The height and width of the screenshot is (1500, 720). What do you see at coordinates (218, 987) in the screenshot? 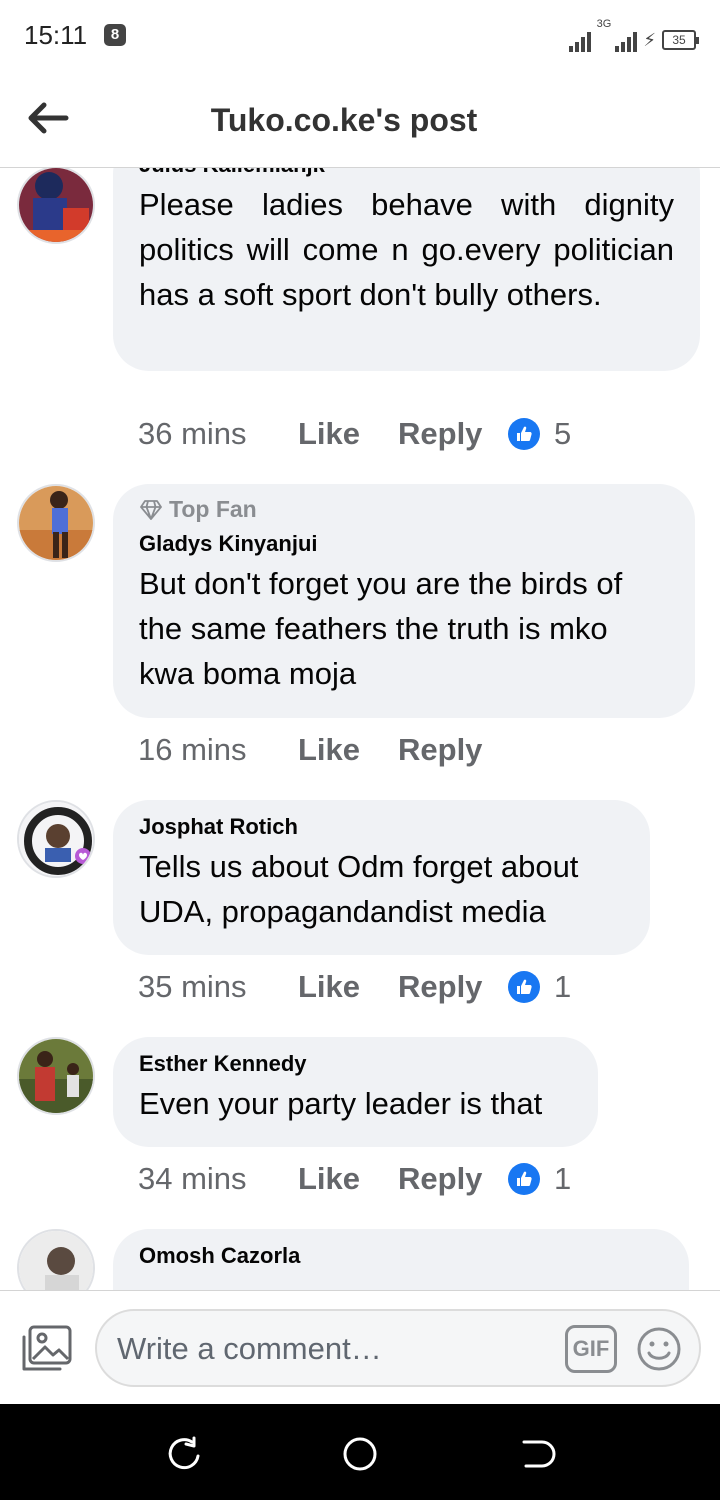
I see `comment-time: 35 mins` at bounding box center [218, 987].